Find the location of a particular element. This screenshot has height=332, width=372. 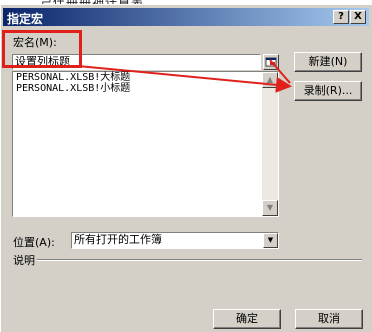

dialog-title: 指定宏 is located at coordinates (25, 19).